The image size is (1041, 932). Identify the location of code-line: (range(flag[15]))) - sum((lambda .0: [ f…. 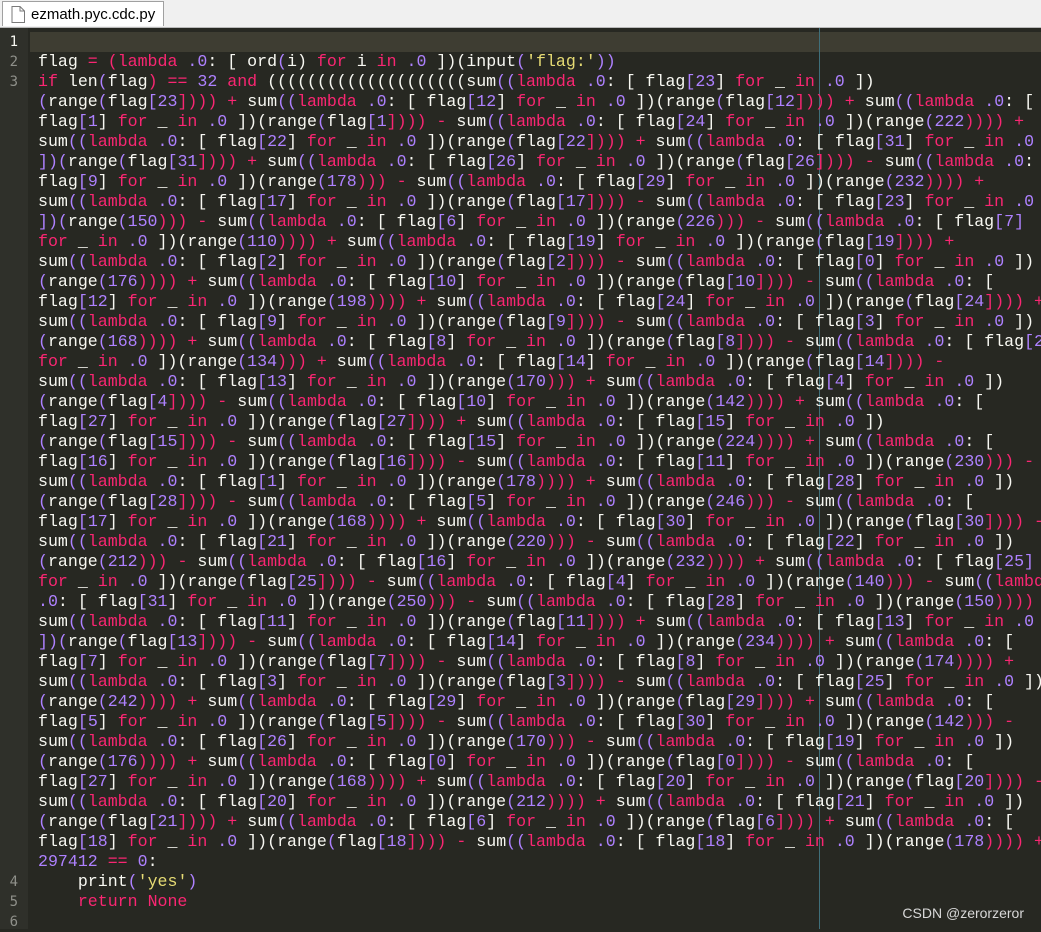
(539, 442).